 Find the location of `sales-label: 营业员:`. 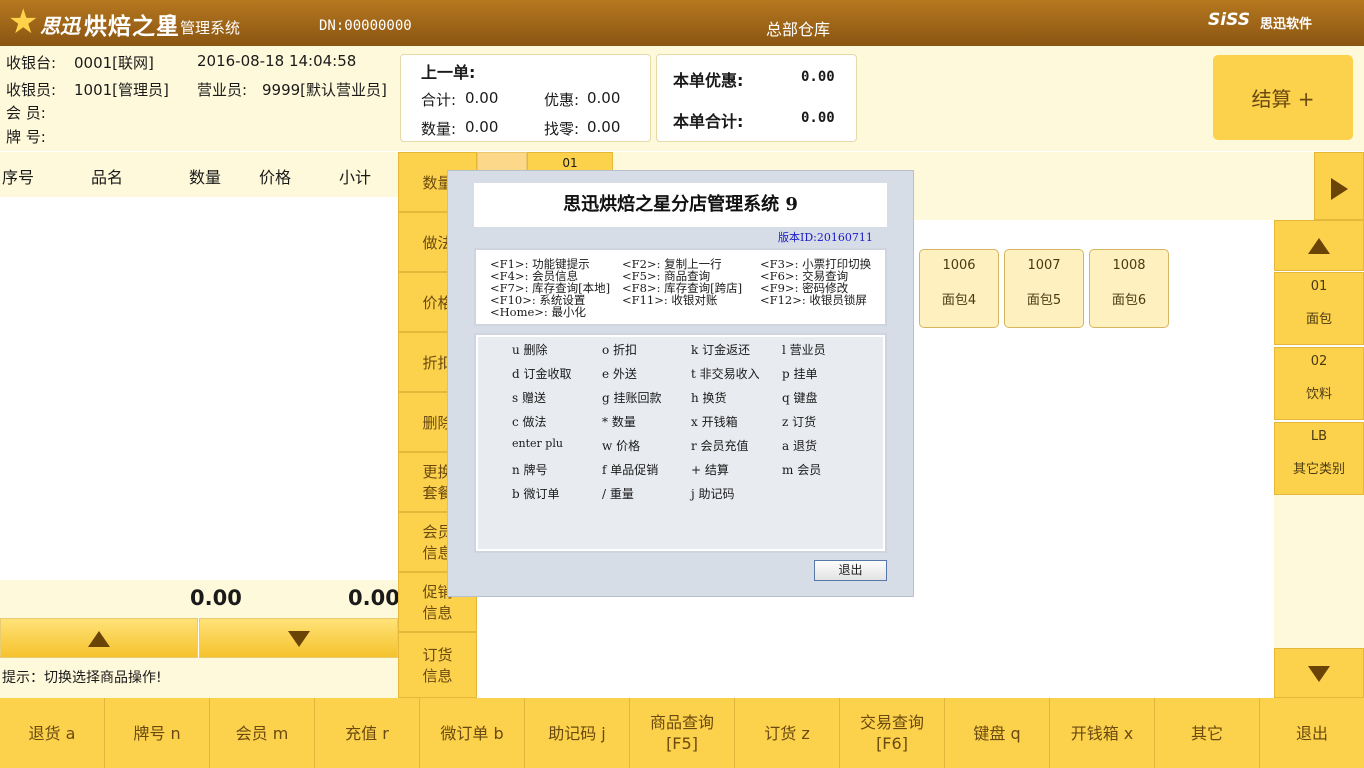

sales-label: 营业员: is located at coordinates (222, 90).